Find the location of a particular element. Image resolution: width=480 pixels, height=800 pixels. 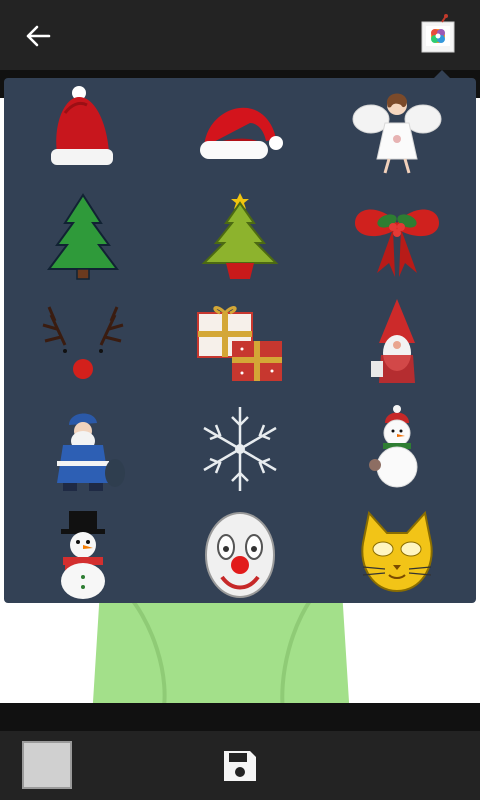

sticker-holly-bow is located at coordinates (396, 237).